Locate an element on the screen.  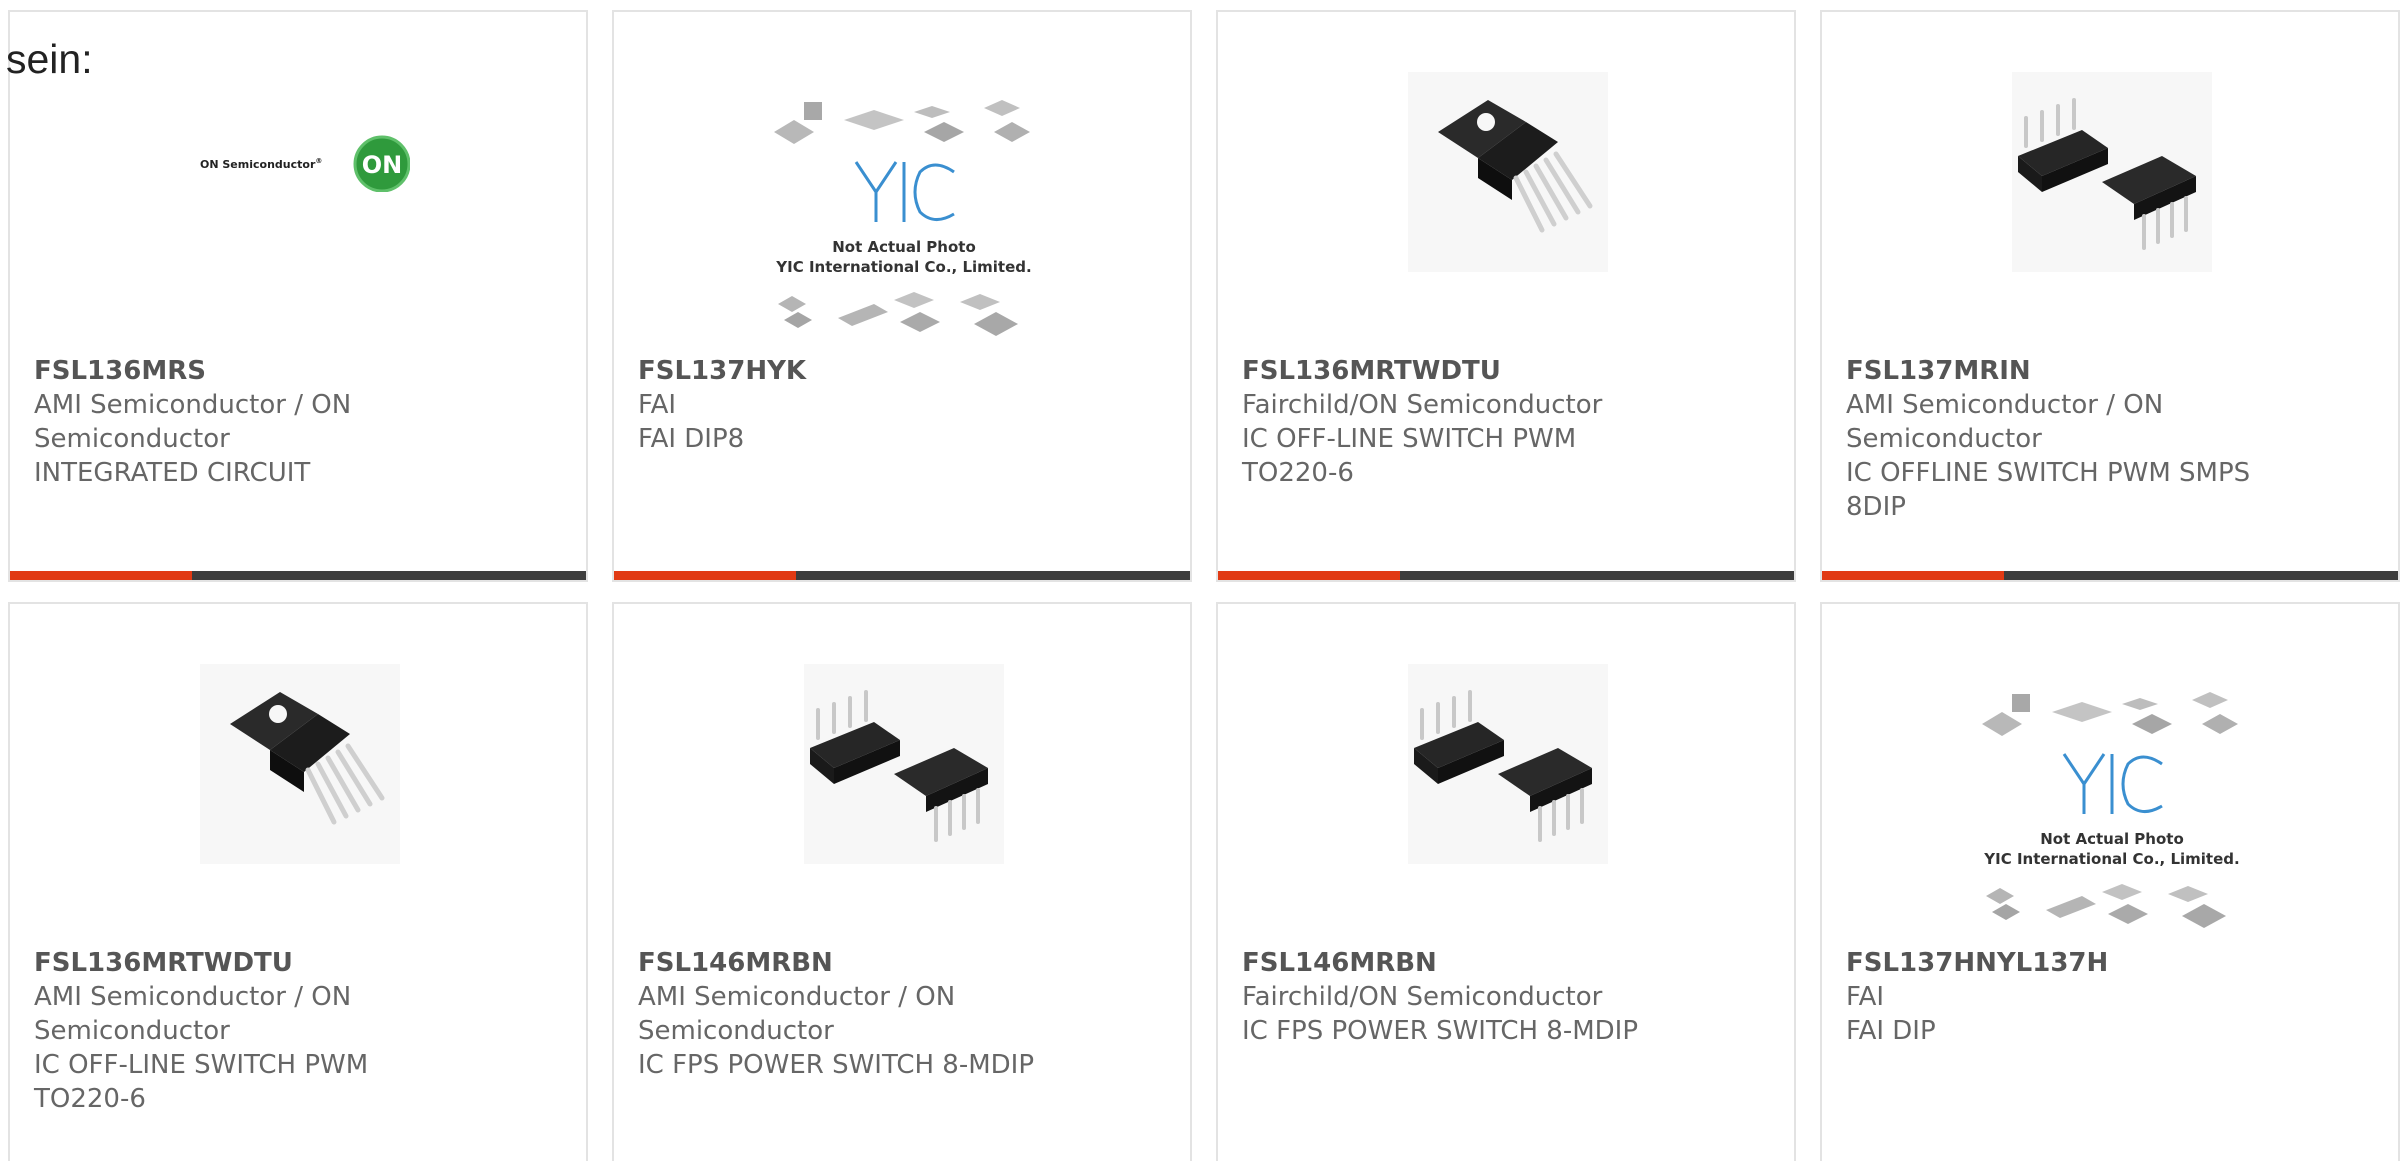
svg-text: ON is located at coordinates (382, 165).